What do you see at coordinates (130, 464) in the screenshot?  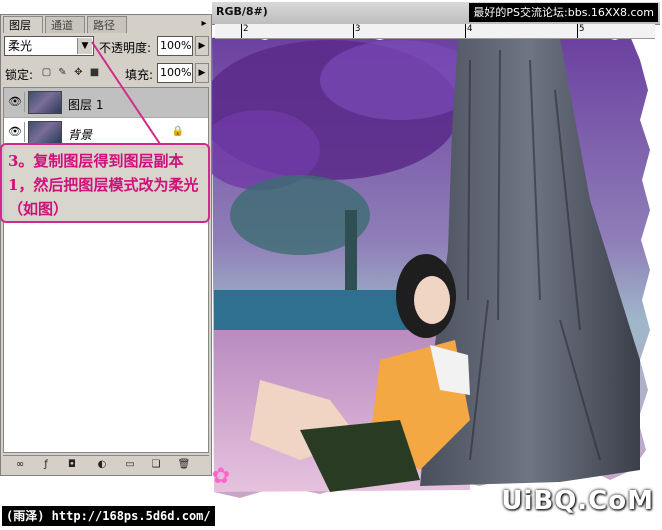 I see `folder-icon: ▭` at bounding box center [130, 464].